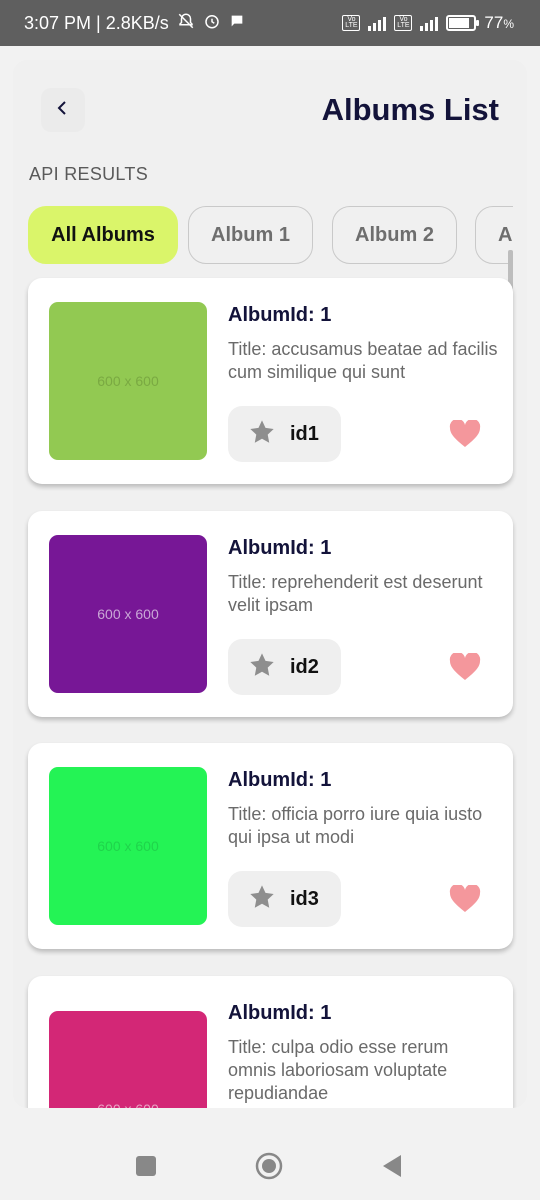  I want to click on volte-icon: Vo LTE, so click(351, 23).